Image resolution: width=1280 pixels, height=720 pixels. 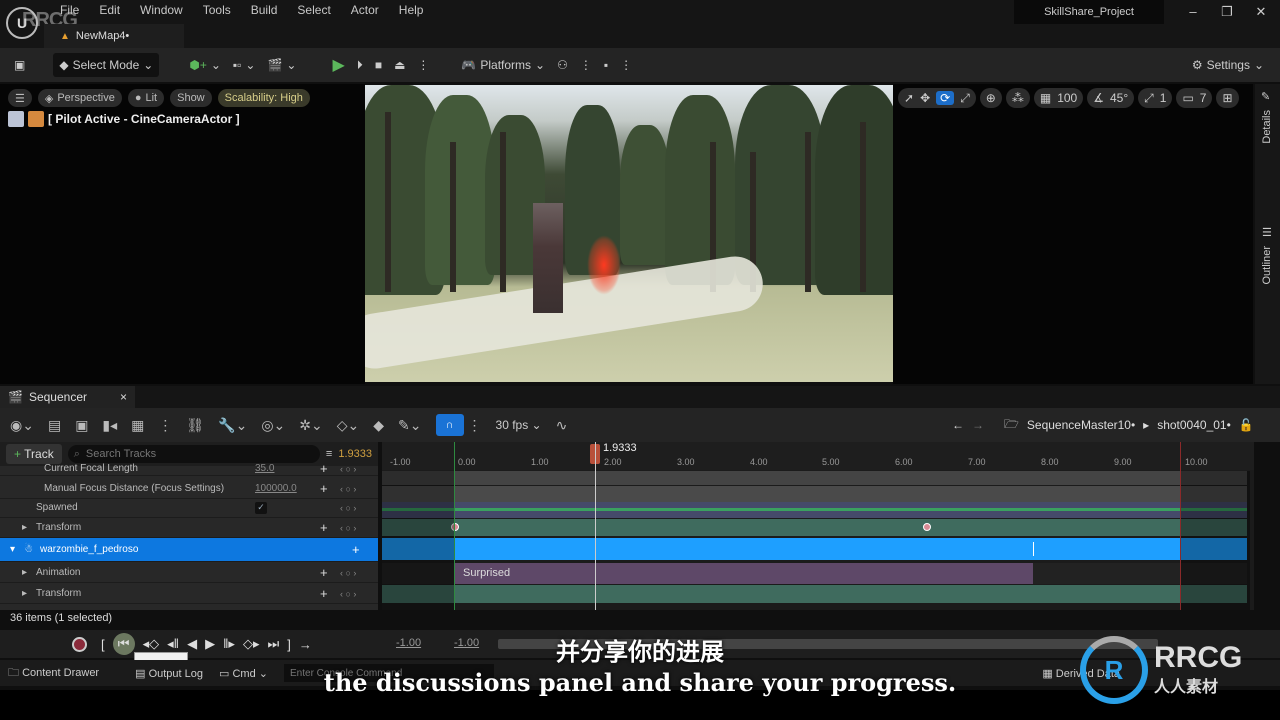 I want to click on select-tool-icon: ➚, so click(x=909, y=98).